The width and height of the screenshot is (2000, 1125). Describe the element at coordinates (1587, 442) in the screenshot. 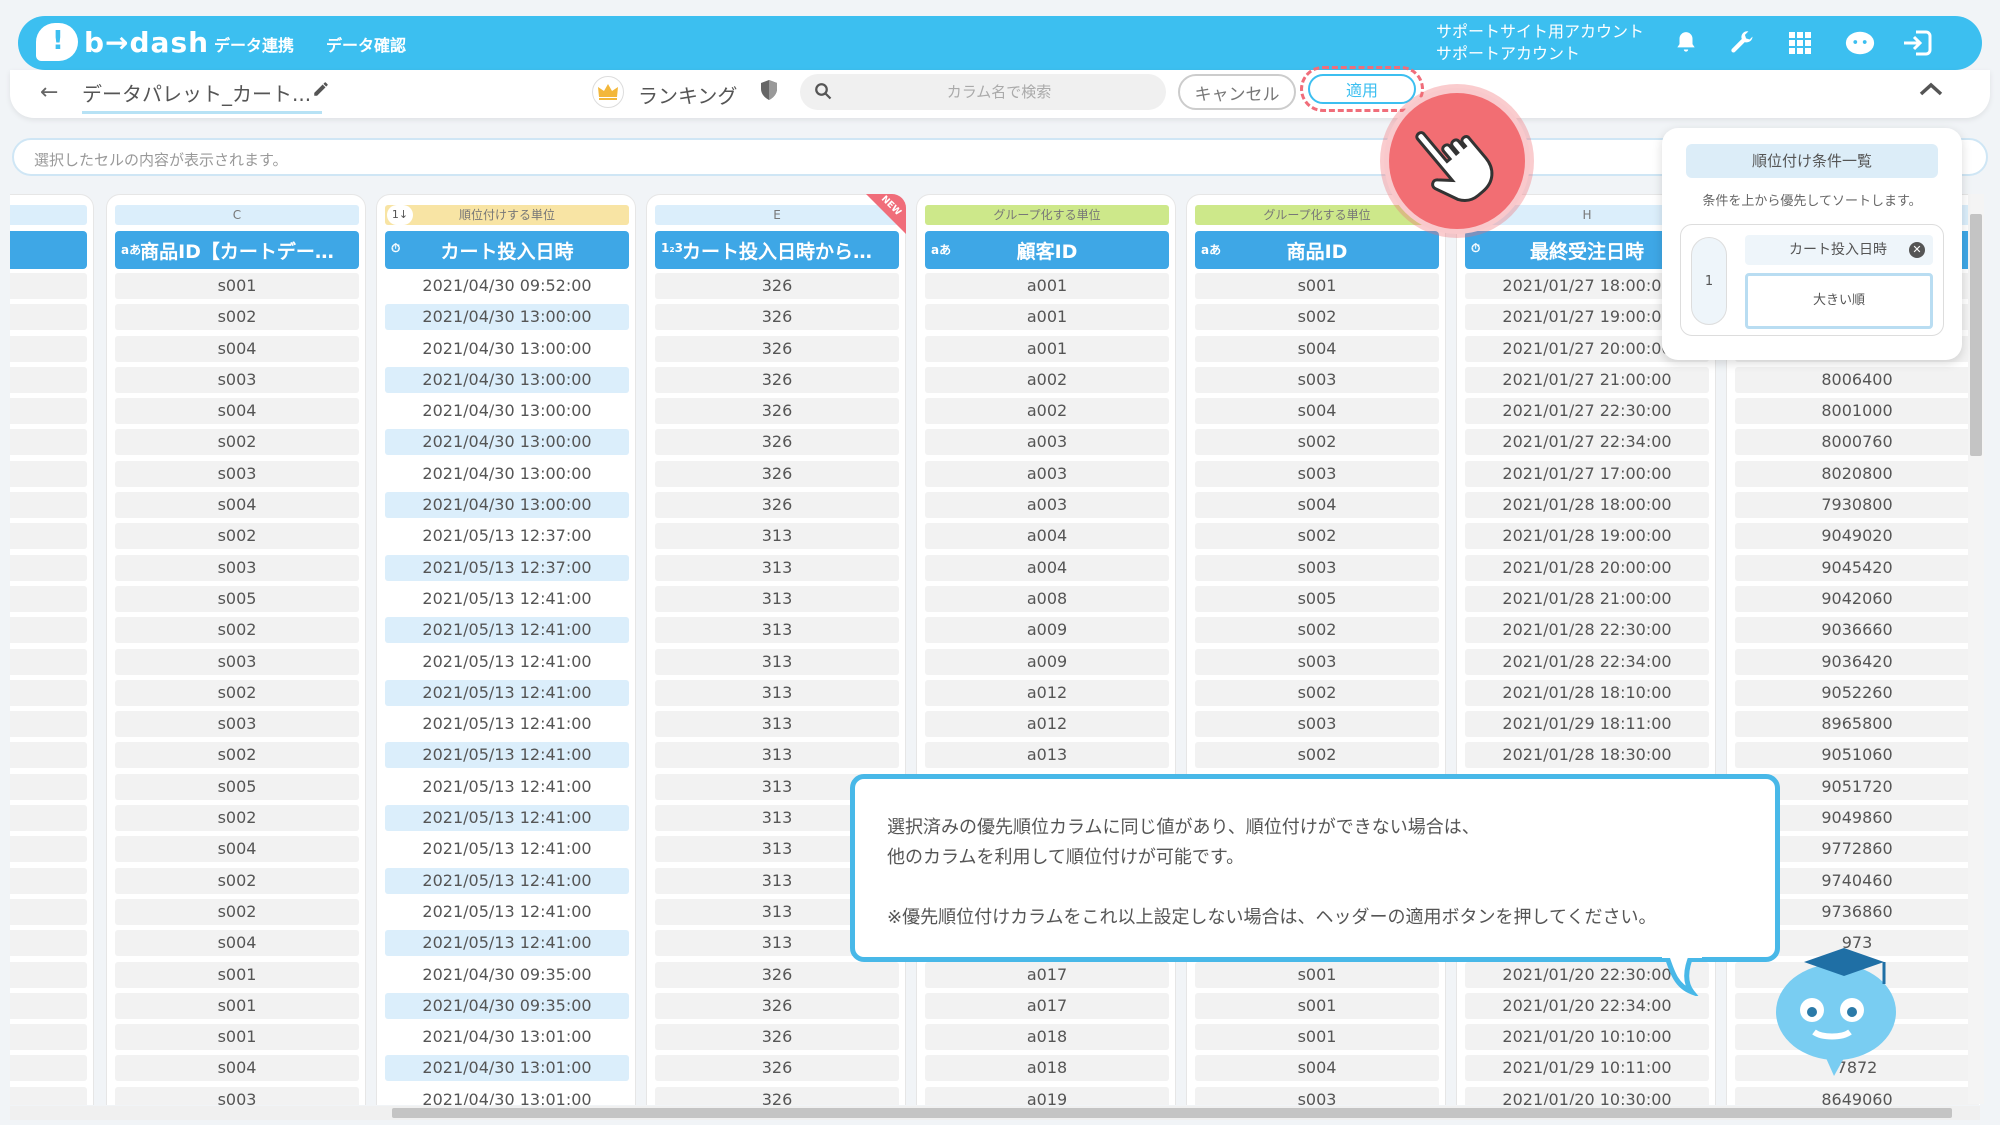

I see `table-cell: 2021/01/27 22:34:00` at that location.